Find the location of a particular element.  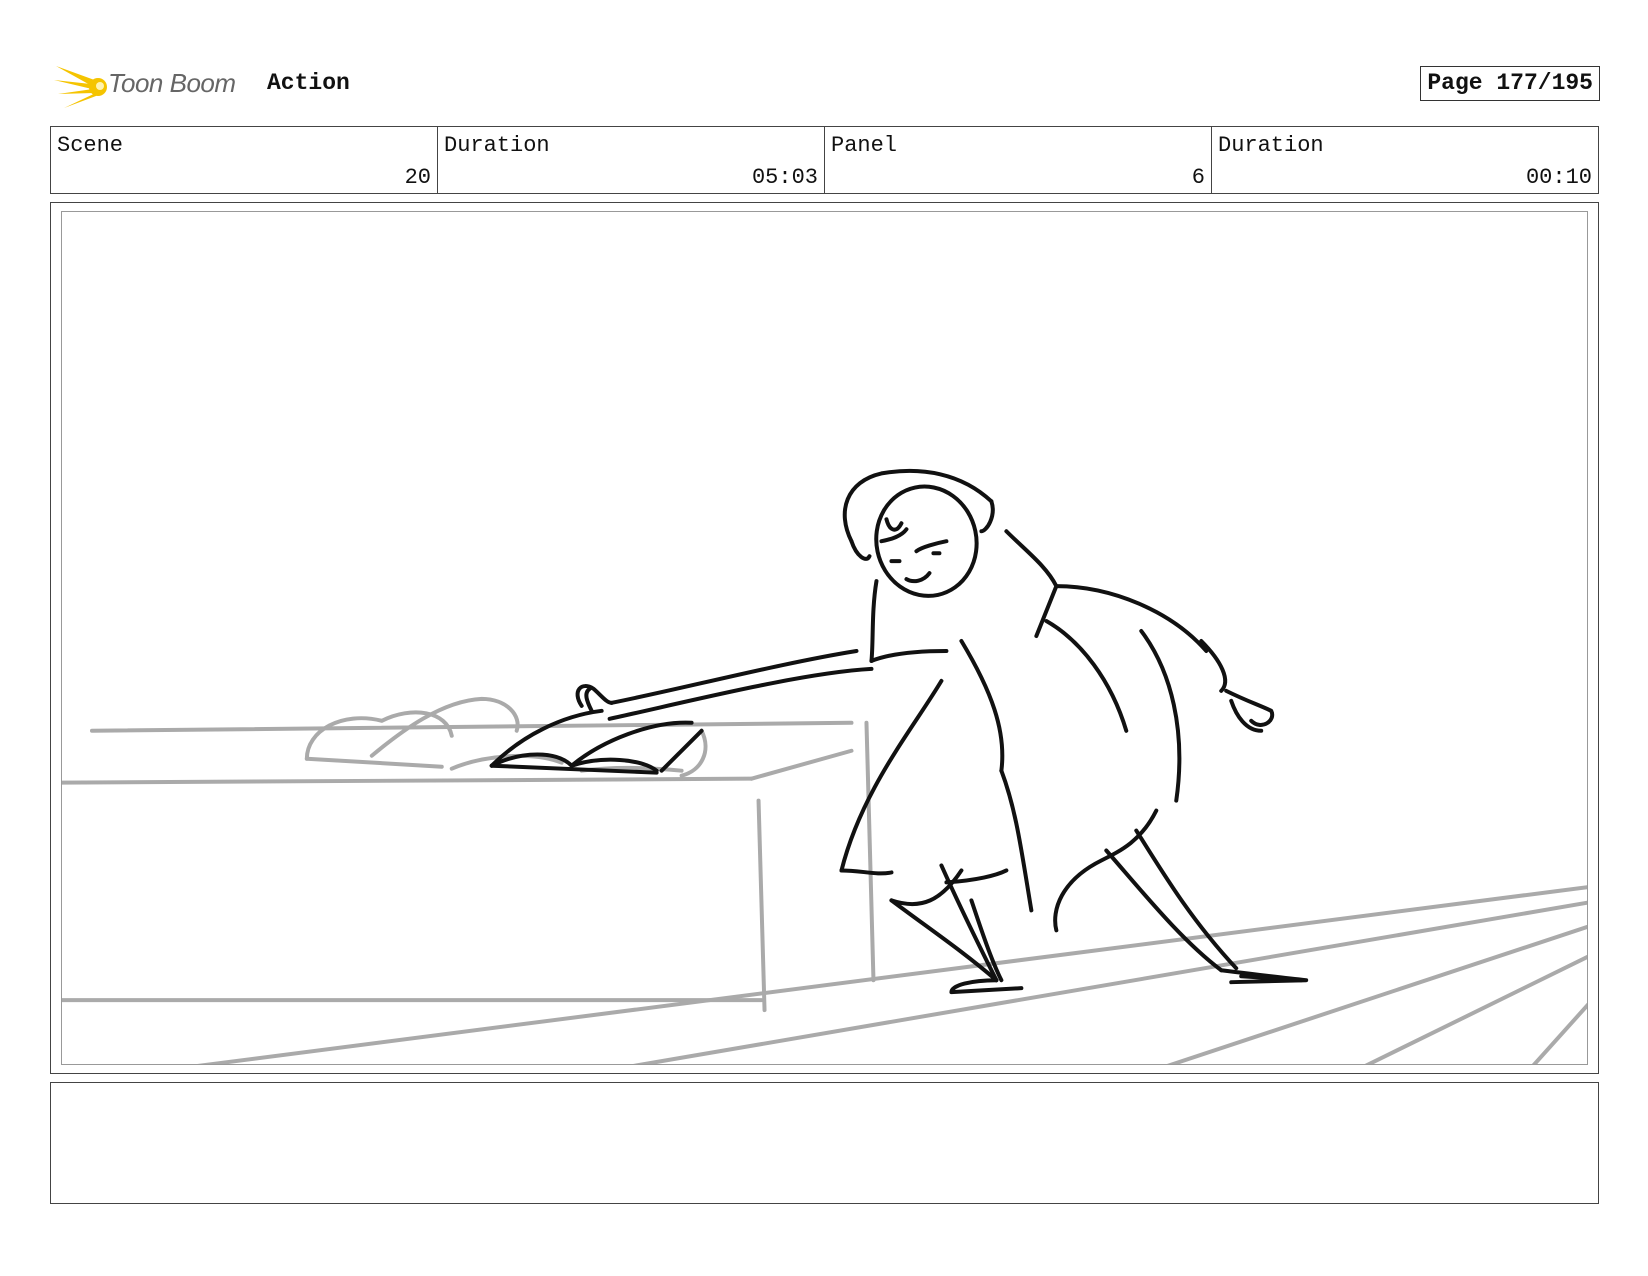

scene-duration-cell: Duration 05:03 is located at coordinates (631, 160).